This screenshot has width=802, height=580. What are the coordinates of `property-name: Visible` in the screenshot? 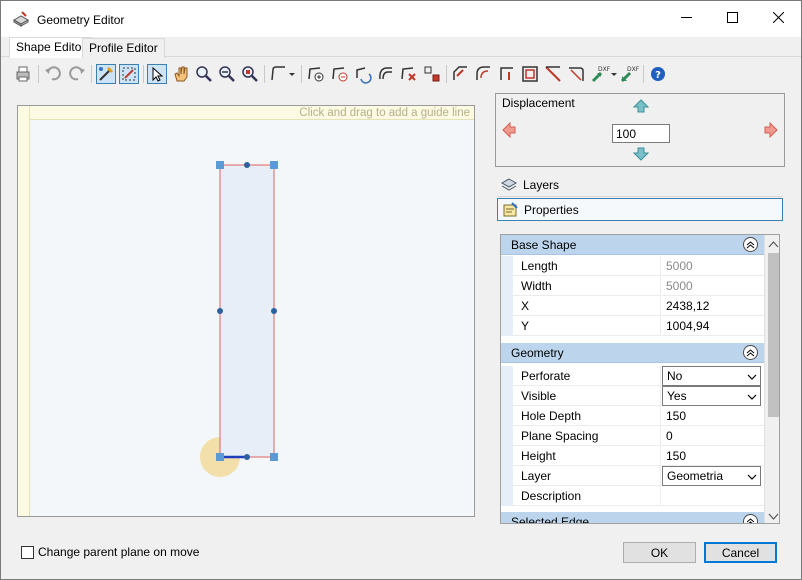 It's located at (587, 396).